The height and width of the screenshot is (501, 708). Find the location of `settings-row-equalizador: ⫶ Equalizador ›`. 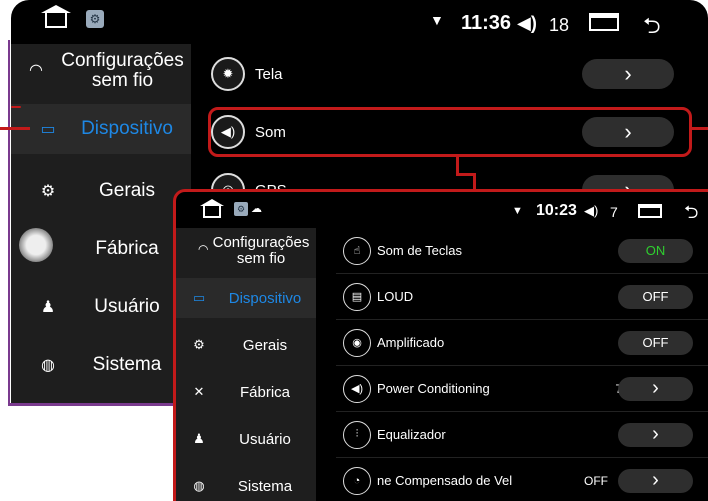

settings-row-equalizador: ⫶ Equalizador › is located at coordinates (522, 435).